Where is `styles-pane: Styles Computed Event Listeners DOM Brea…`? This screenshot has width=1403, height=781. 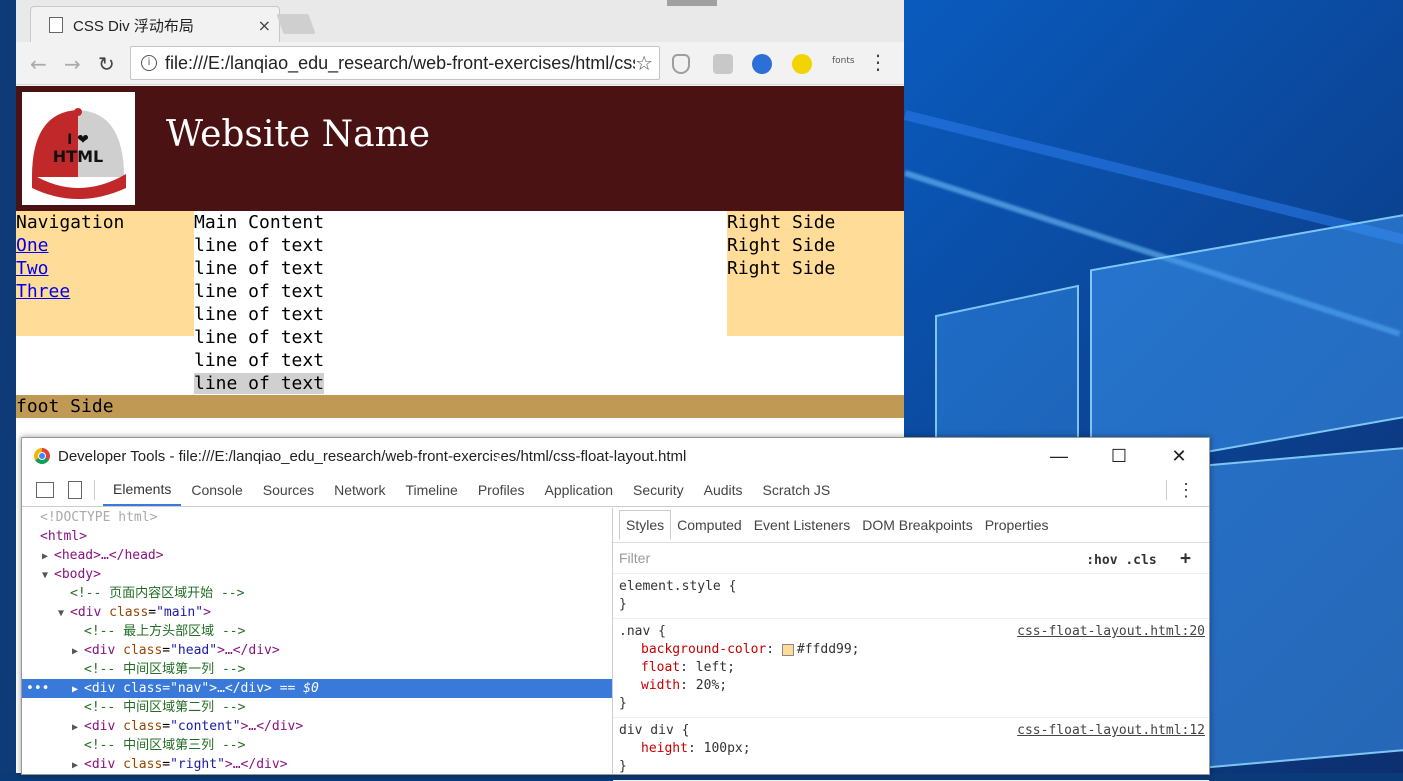
styles-pane: Styles Computed Event Listeners DOM Brea… is located at coordinates (911, 644).